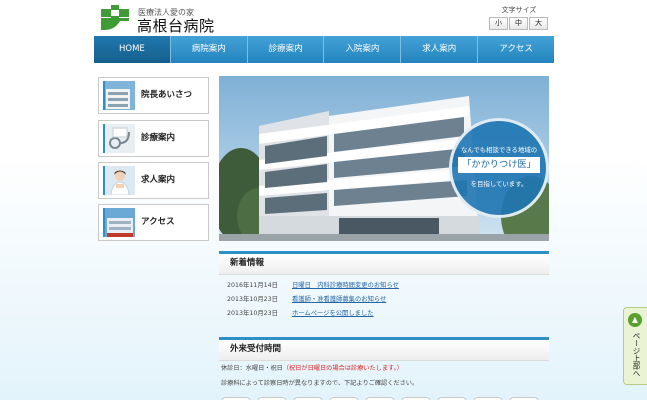 The height and width of the screenshot is (400, 647). Describe the element at coordinates (333, 313) in the screenshot. I see `news-link: ホームページを公開しました` at that location.